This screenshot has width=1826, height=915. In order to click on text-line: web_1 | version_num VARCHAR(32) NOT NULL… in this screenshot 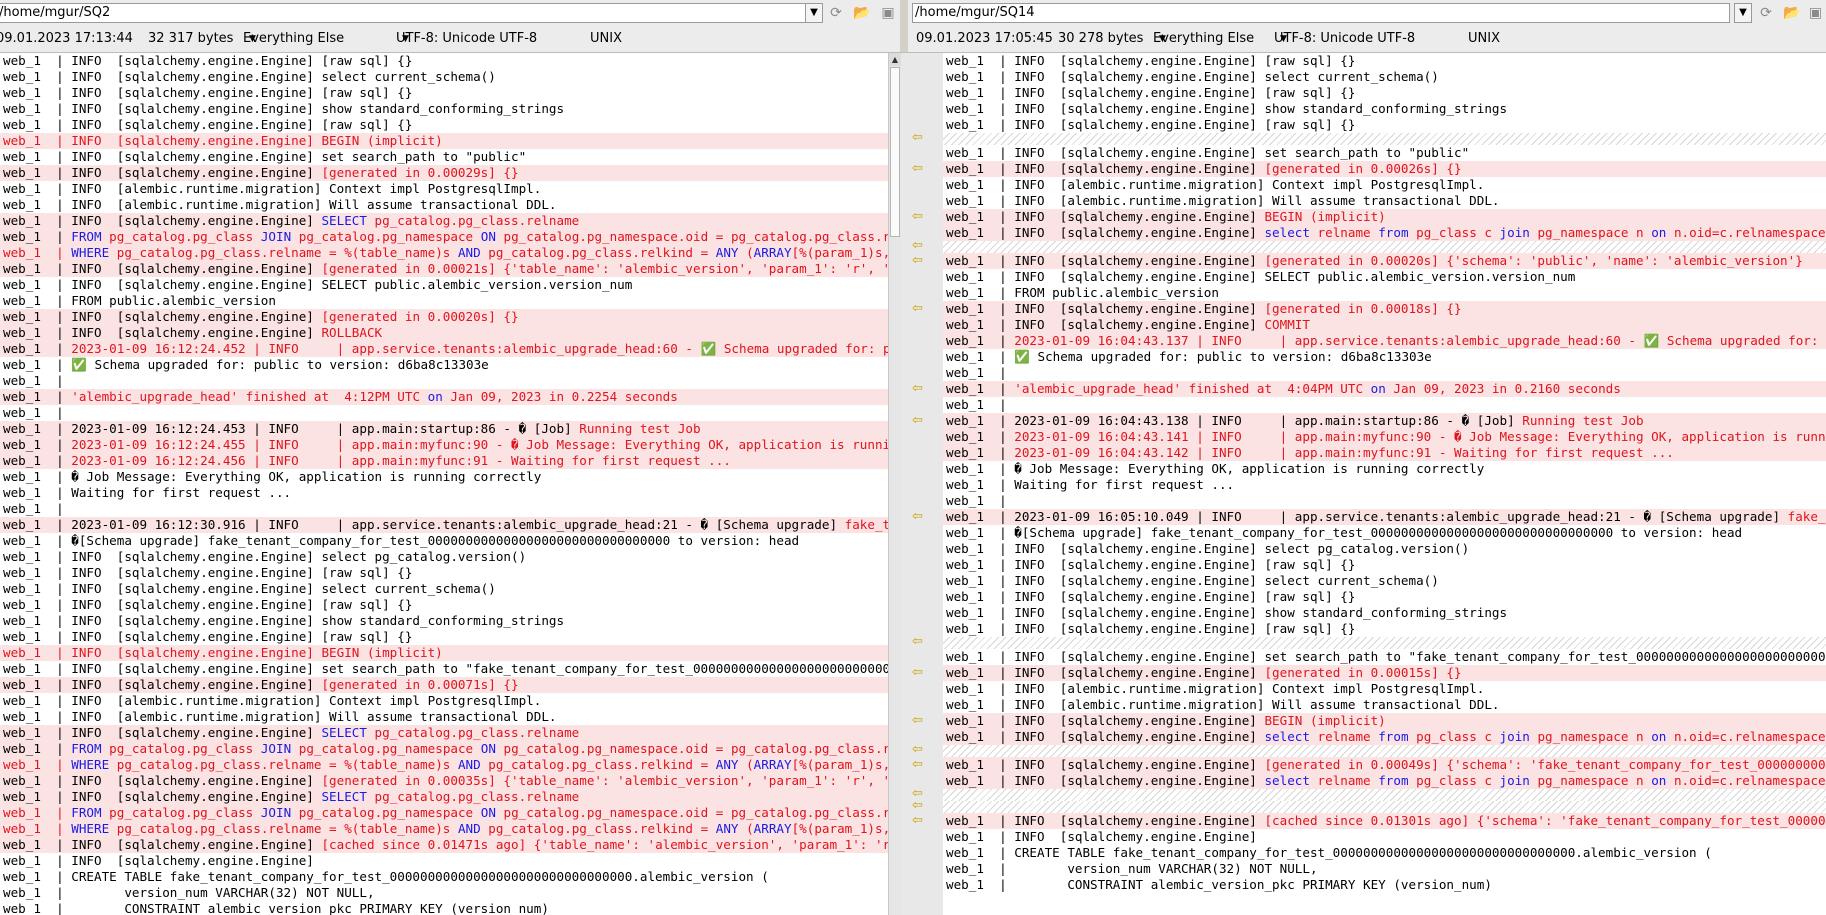, I will do `click(189, 892)`.